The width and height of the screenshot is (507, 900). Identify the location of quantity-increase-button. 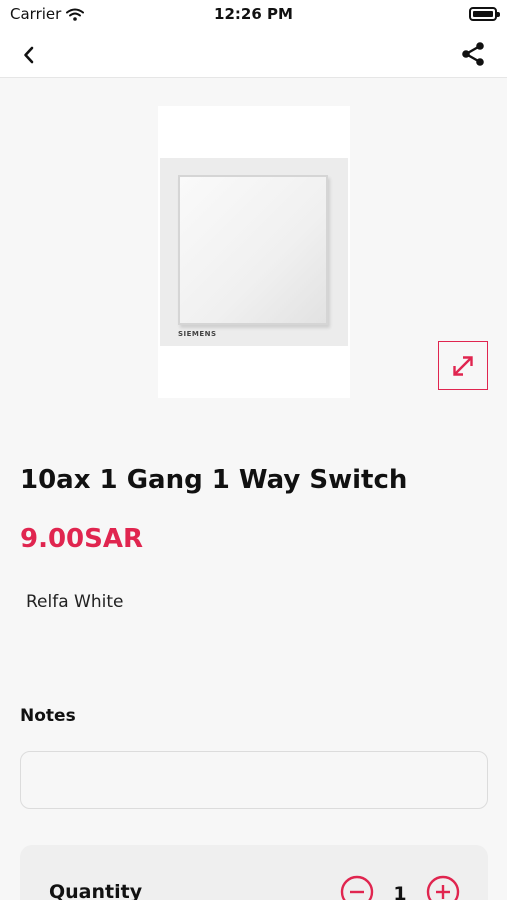
(443, 887).